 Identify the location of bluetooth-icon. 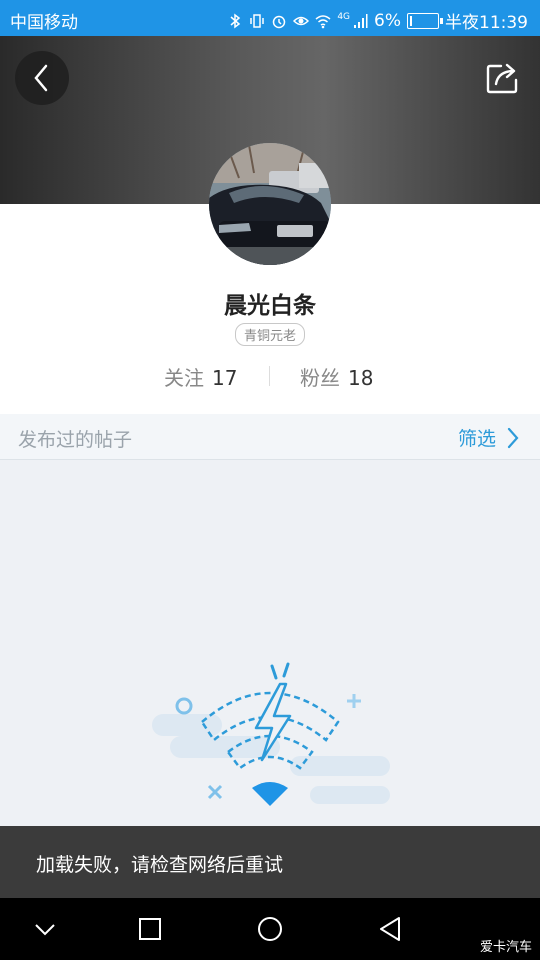
(235, 20).